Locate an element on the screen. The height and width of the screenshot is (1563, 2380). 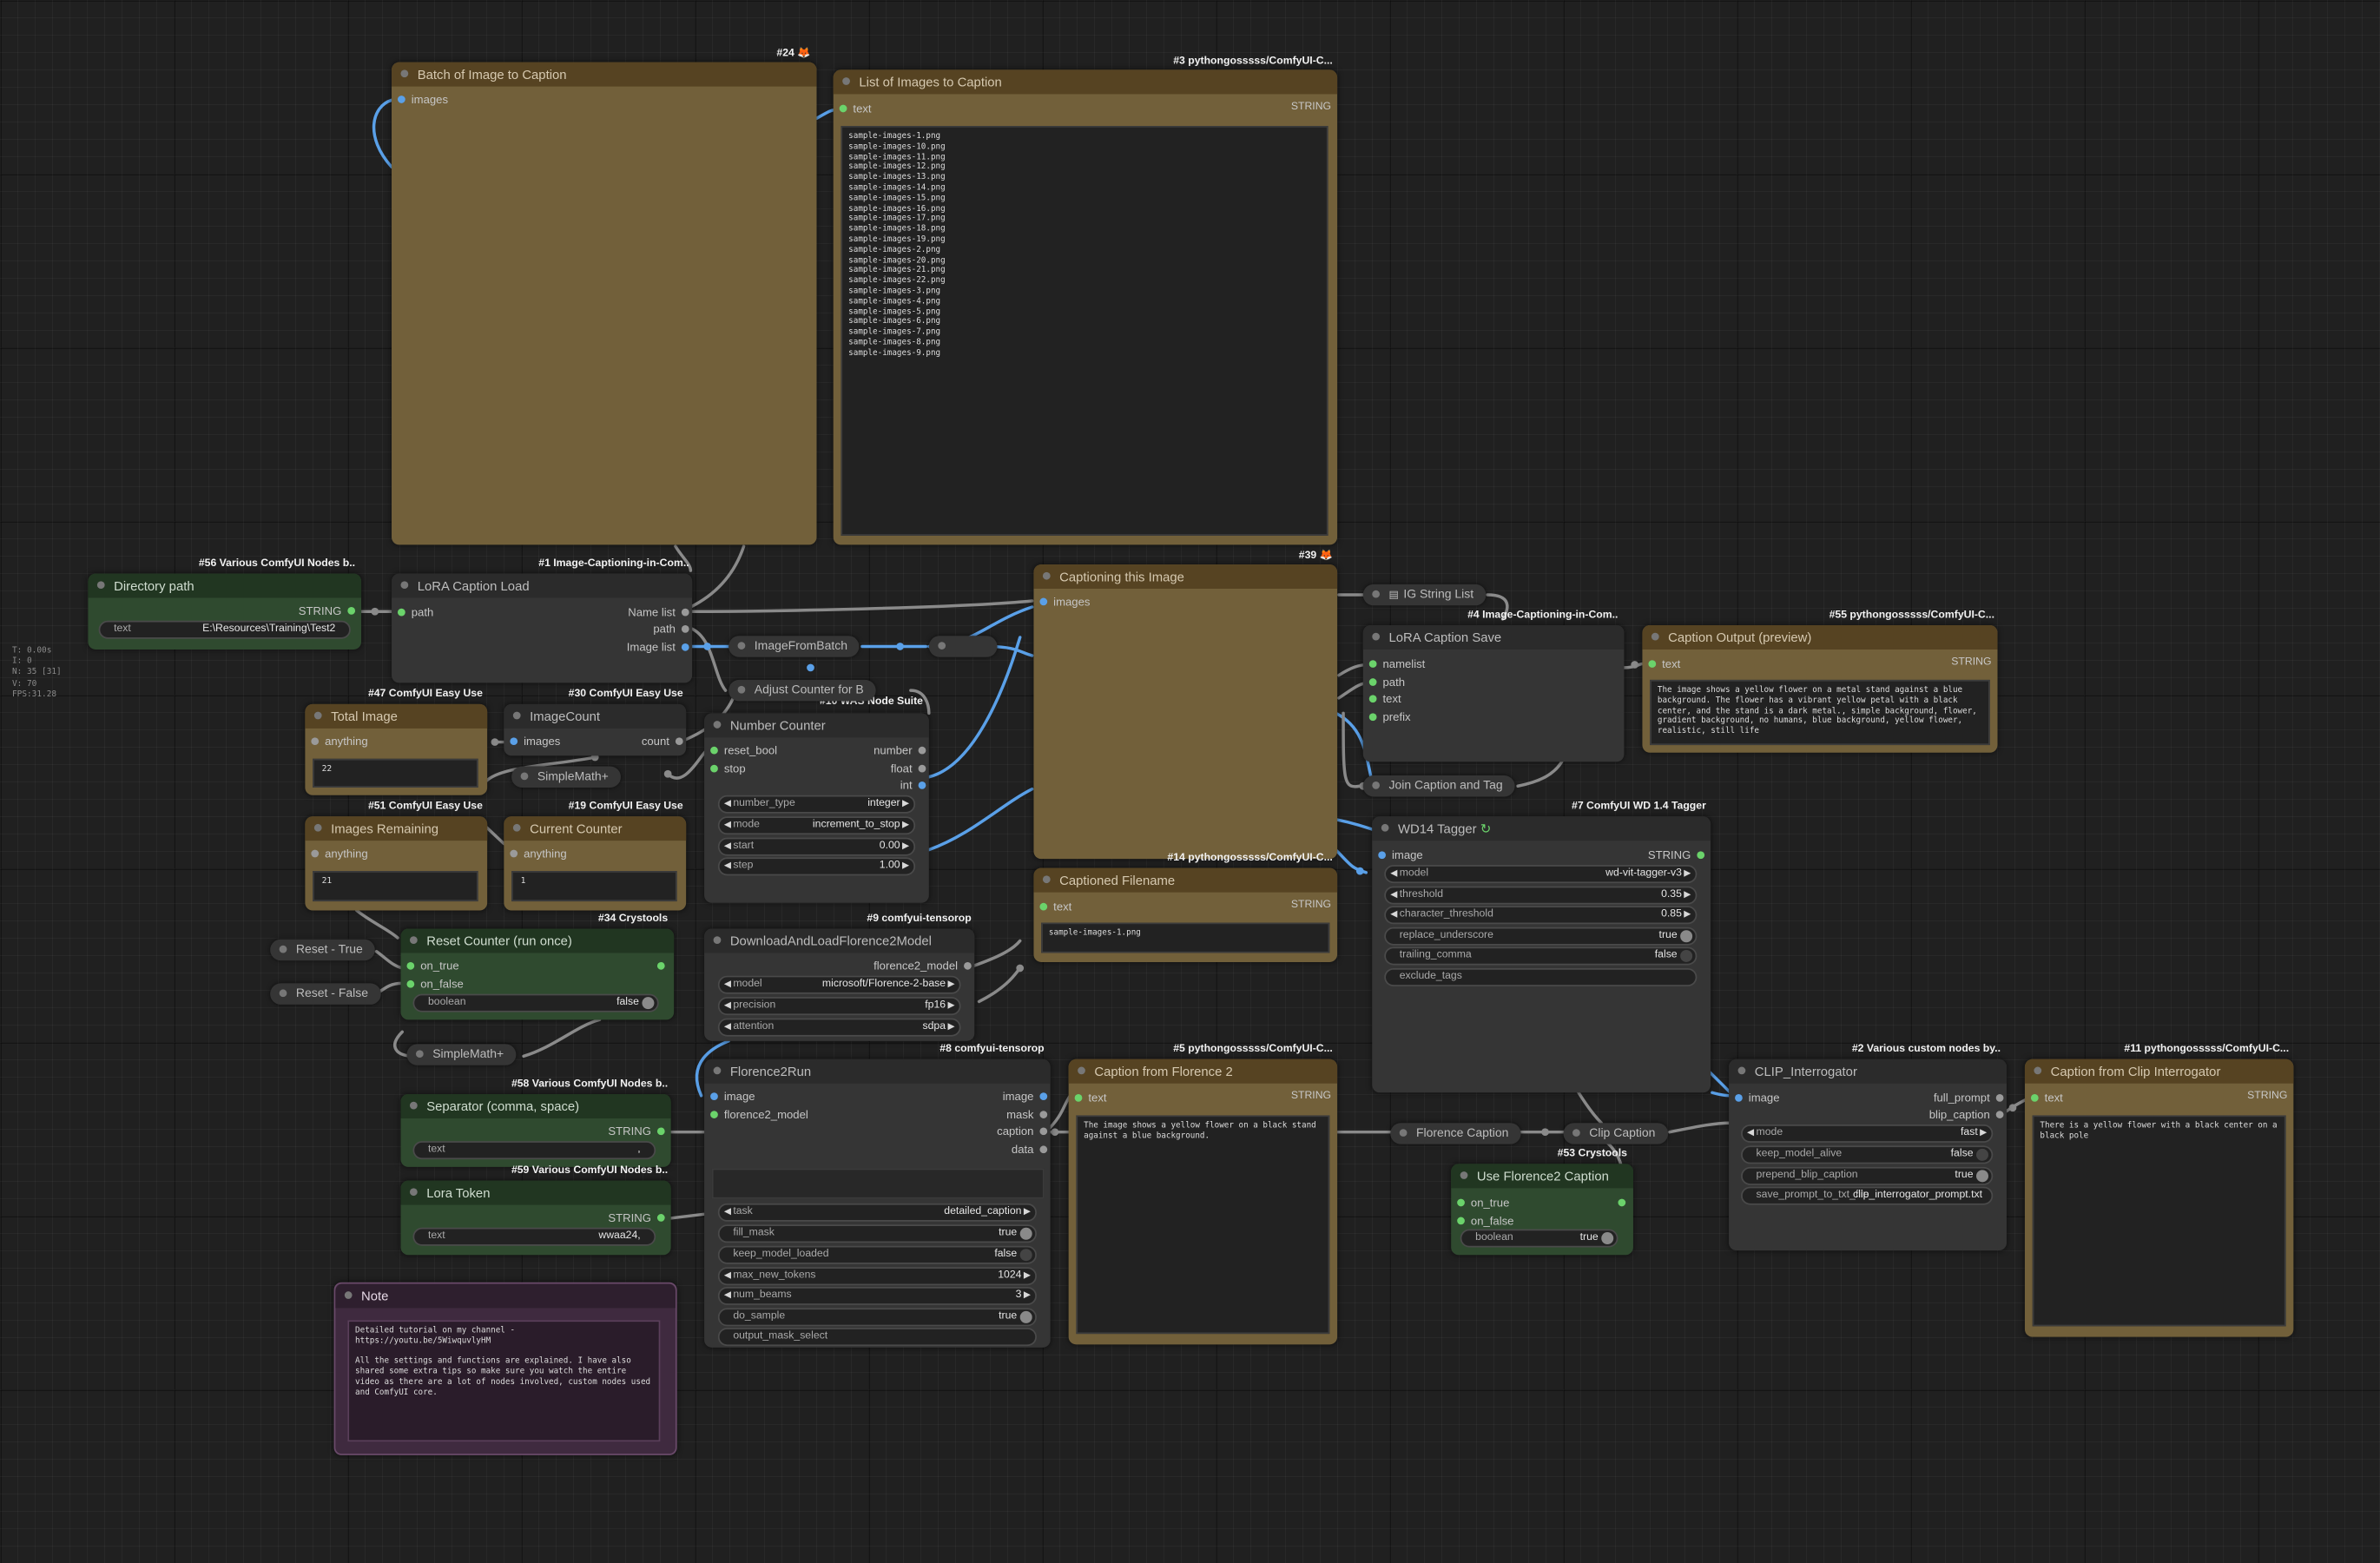
node-title: List of Images to Caption is located at coordinates (1085, 82).